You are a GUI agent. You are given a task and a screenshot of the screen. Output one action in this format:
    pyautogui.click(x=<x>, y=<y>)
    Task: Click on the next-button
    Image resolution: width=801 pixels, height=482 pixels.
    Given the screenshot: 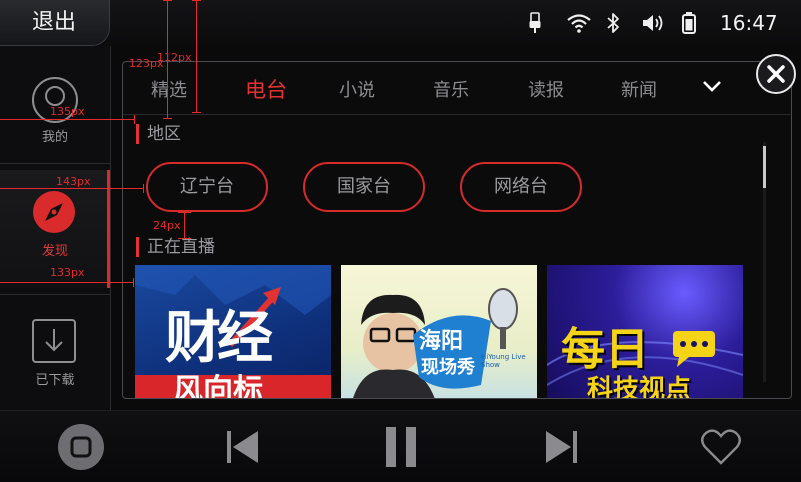 What is the action you would take?
    pyautogui.click(x=561, y=446)
    